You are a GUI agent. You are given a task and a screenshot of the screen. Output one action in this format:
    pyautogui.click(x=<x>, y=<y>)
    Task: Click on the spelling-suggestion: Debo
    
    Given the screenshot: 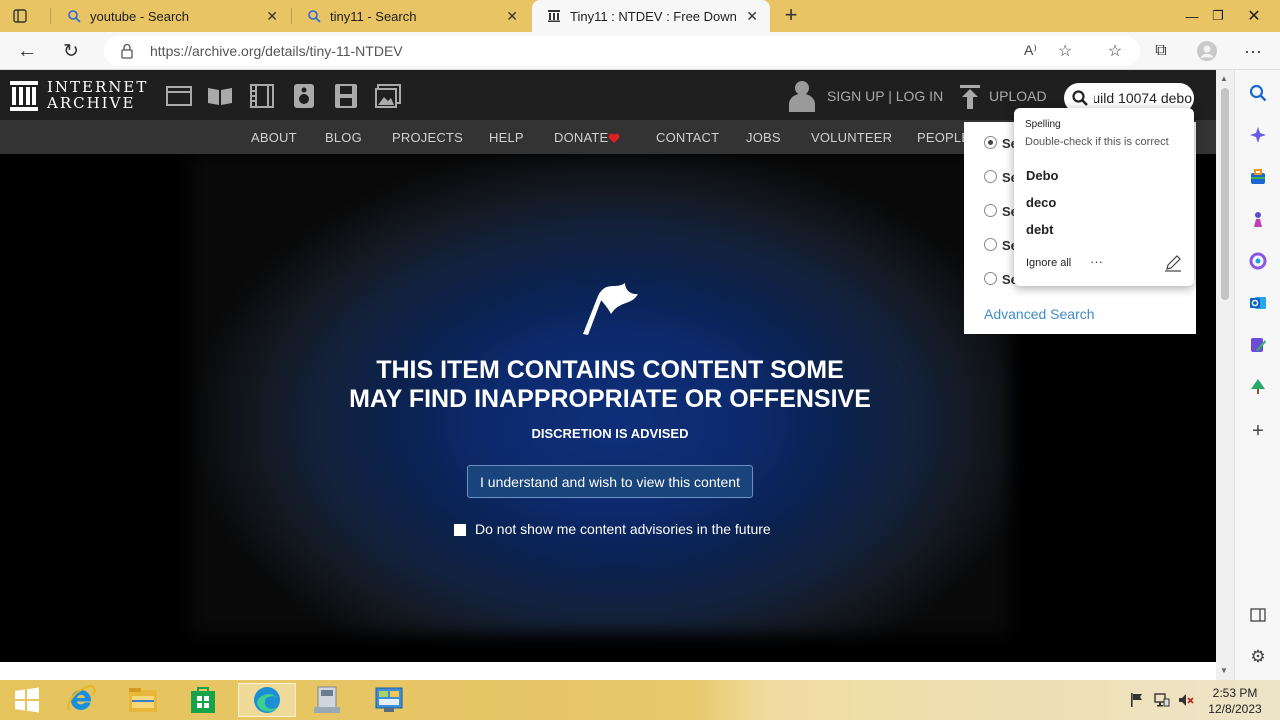 What is the action you would take?
    pyautogui.click(x=1042, y=175)
    